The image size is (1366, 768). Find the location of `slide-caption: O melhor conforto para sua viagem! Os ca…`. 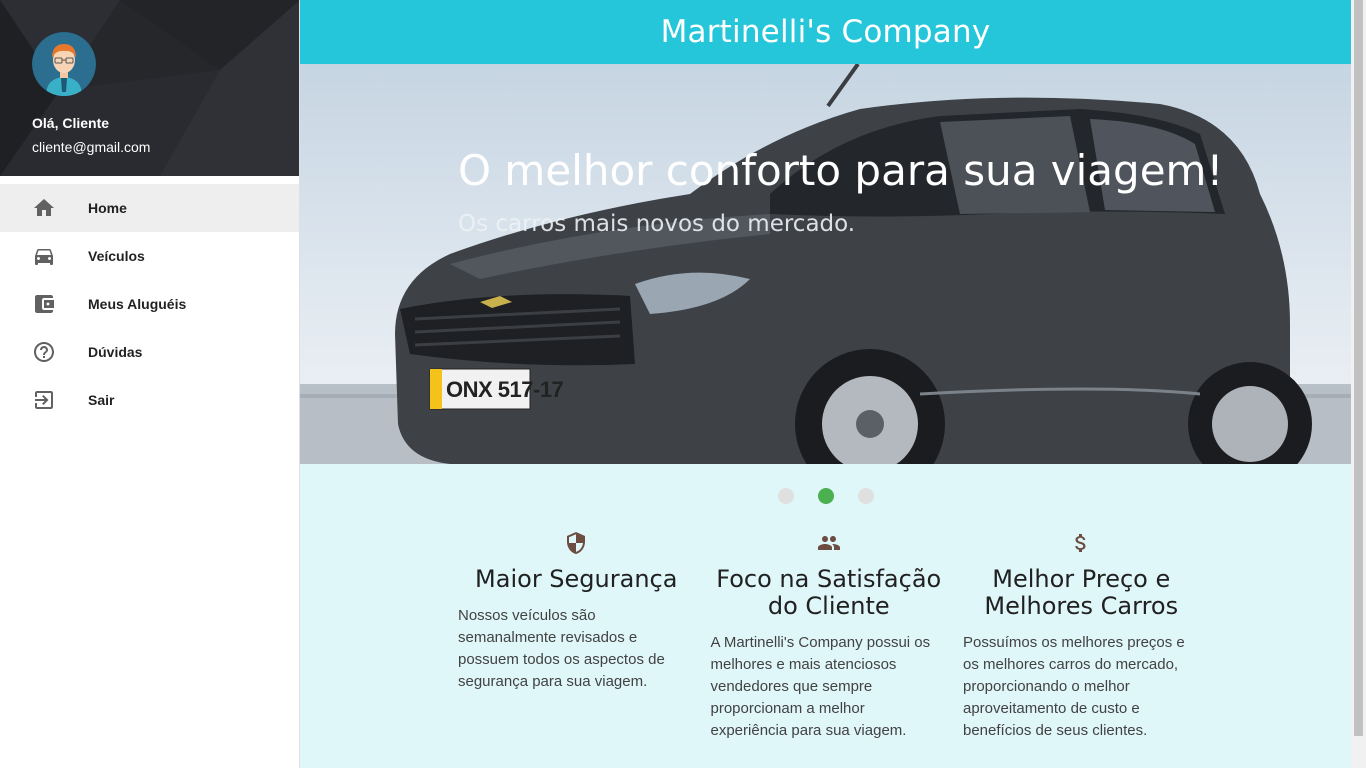

slide-caption: O melhor conforto para sua viagem! Os ca… is located at coordinates (840, 191).